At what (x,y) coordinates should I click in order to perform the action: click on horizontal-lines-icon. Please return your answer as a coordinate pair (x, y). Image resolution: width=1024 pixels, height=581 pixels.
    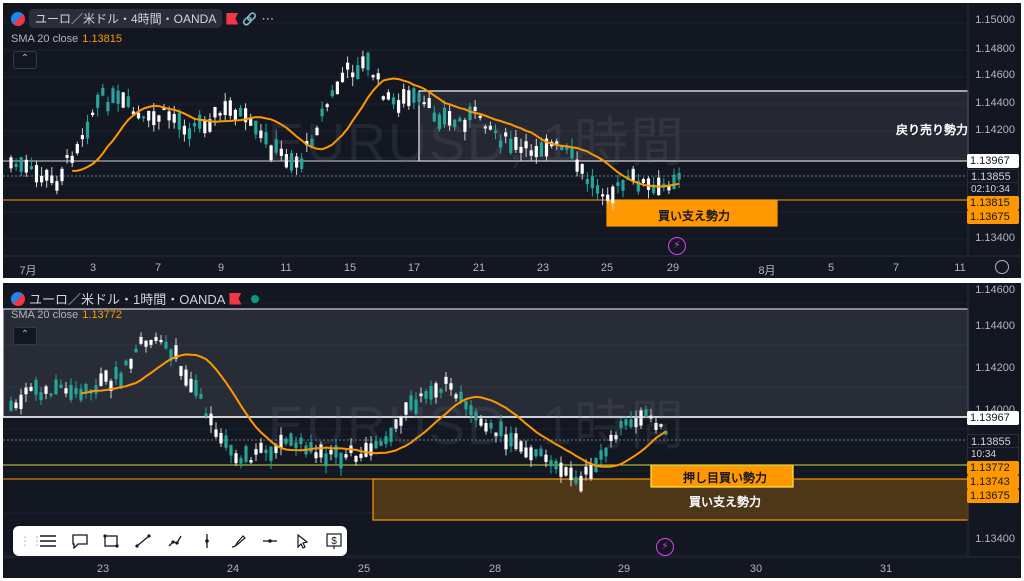
    Looking at the image, I should click on (48, 541).